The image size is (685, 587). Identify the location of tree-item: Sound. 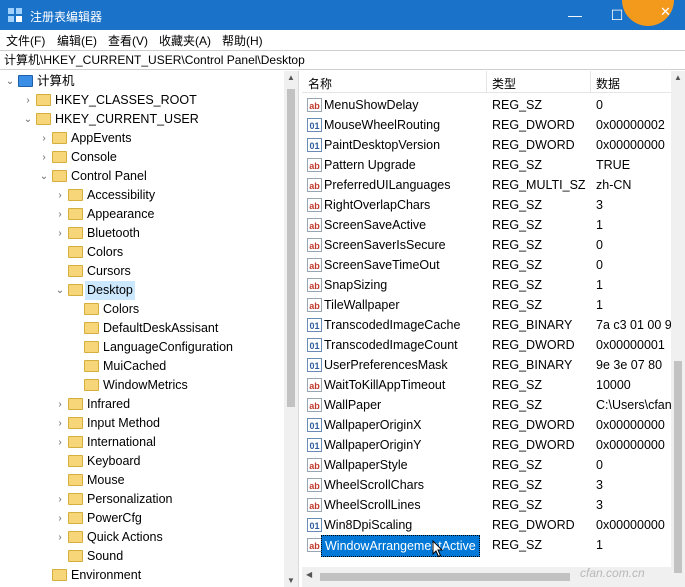
(142, 556).